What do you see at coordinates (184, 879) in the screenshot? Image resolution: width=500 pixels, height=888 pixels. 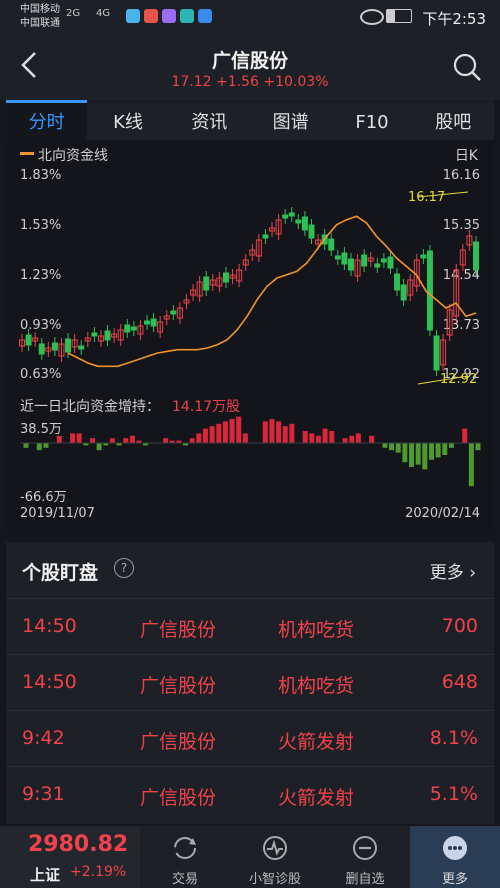 I see `nav-label: 交易` at bounding box center [184, 879].